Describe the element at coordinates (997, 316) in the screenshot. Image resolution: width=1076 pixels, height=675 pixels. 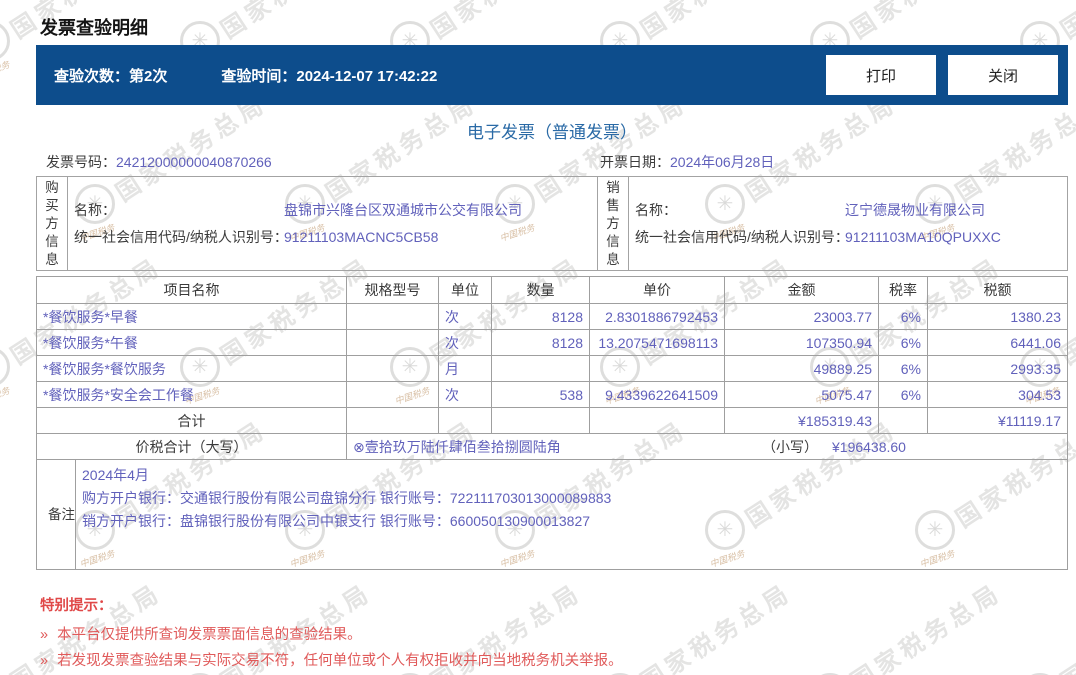
I see `item-tax: 1380.23` at that location.